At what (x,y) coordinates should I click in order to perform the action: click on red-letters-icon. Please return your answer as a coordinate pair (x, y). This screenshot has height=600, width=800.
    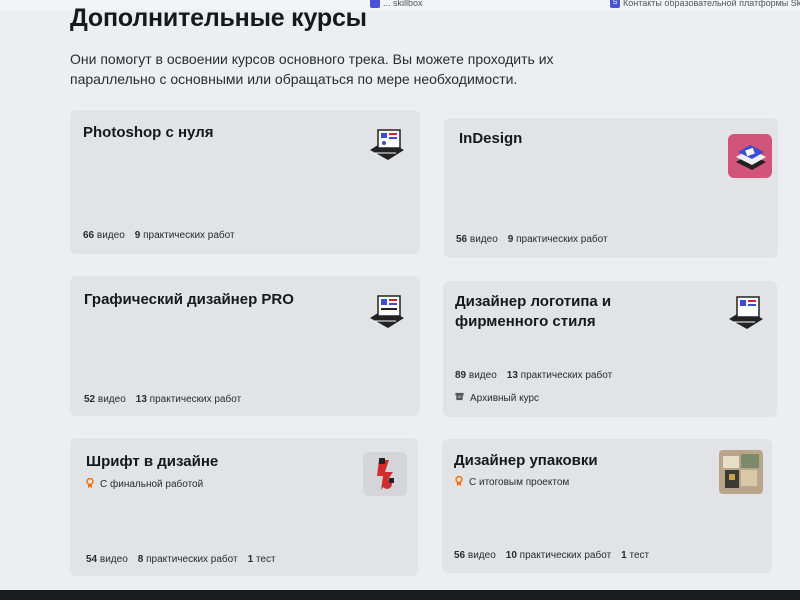
    Looking at the image, I should click on (385, 474).